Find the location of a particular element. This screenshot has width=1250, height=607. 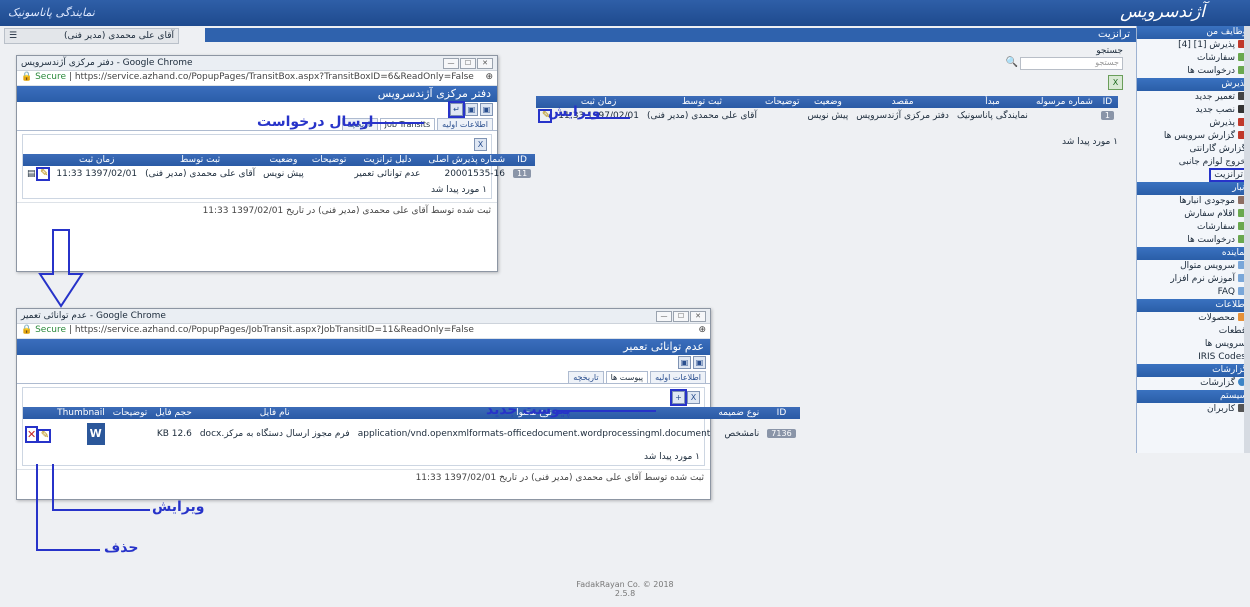

delete-icon: ✕ is located at coordinates (31, 434).